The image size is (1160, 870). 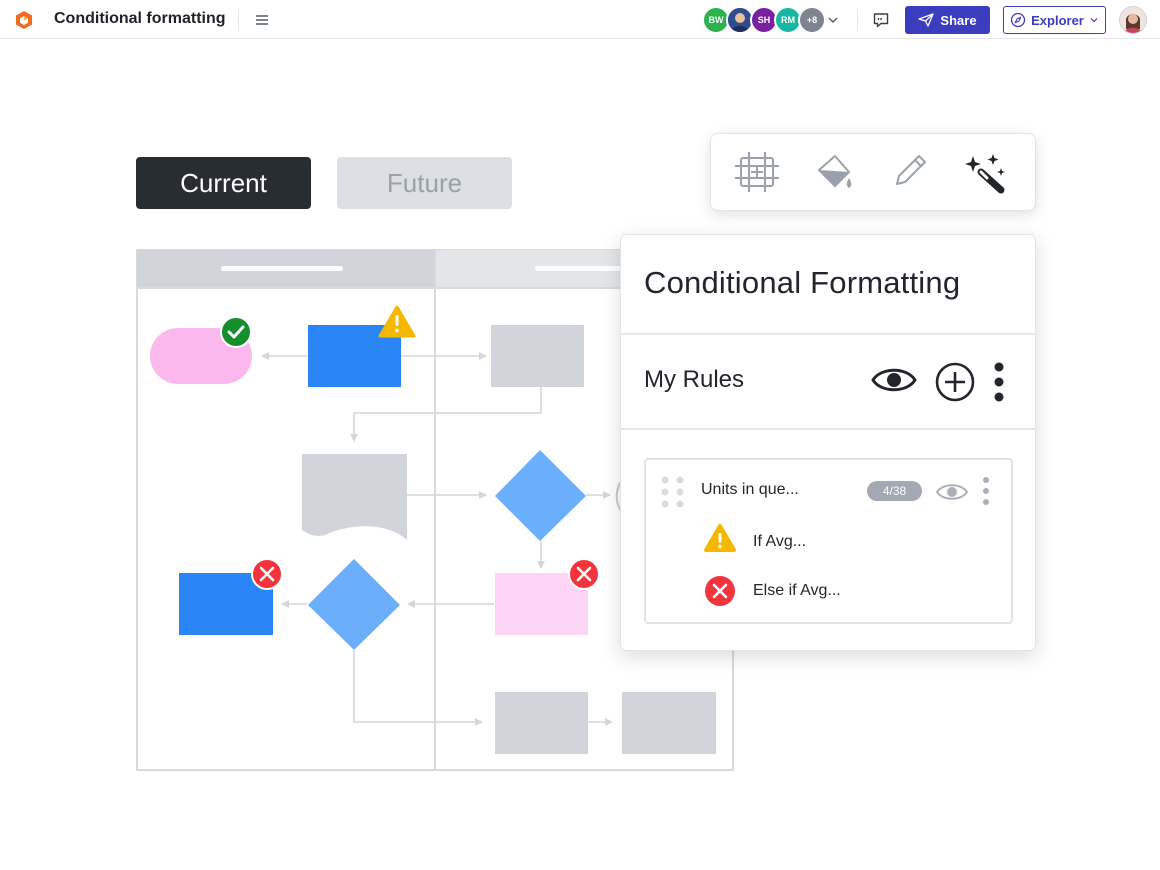 What do you see at coordinates (757, 172) in the screenshot?
I see `select-frame-icon` at bounding box center [757, 172].